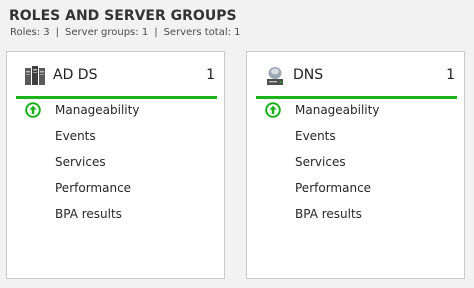  Describe the element at coordinates (356, 79) in the screenshot. I see `tile-header: DNS 1` at that location.